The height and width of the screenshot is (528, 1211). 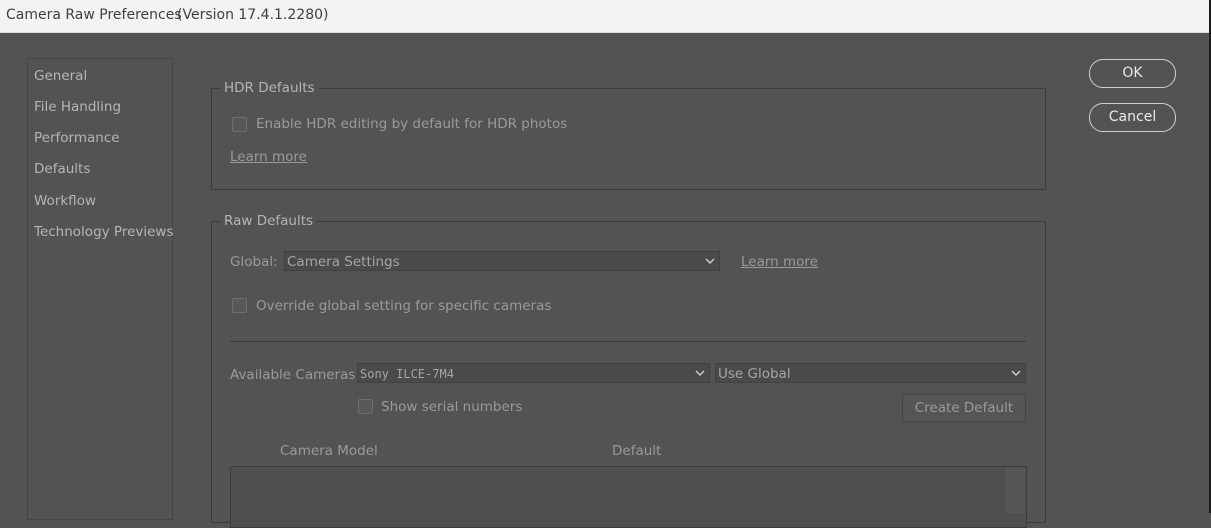 I want to click on column-default: Default, so click(x=637, y=451).